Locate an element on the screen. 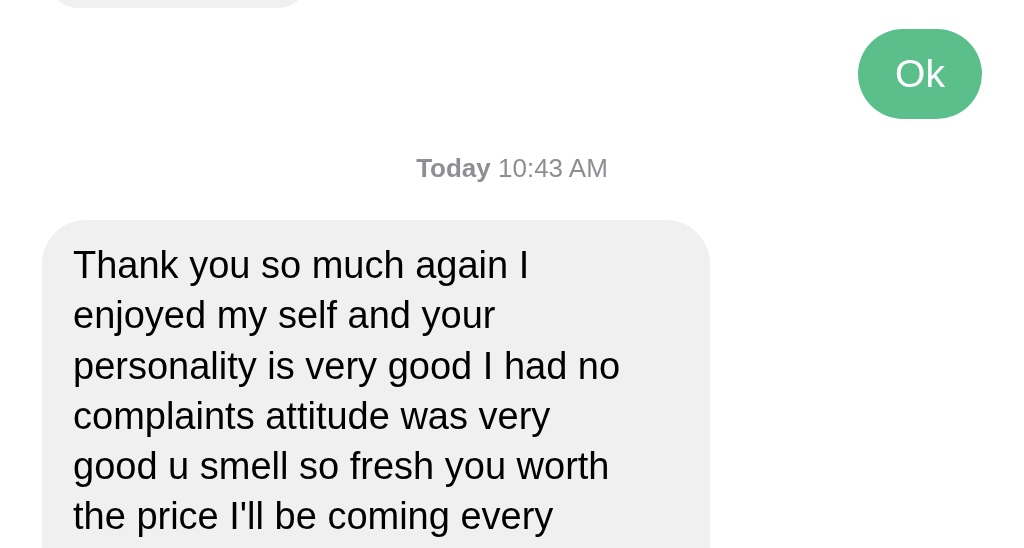 The width and height of the screenshot is (1024, 548). message-timestamp: Today 10:43 AM is located at coordinates (512, 168).